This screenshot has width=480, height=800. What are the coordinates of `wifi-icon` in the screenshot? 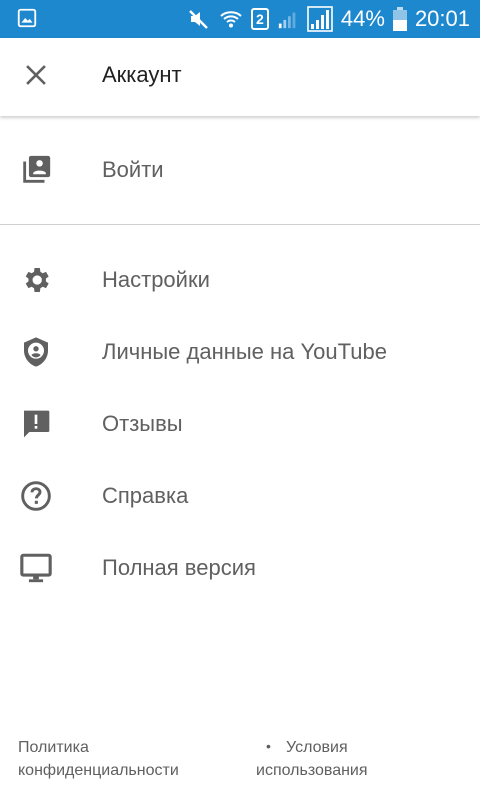 It's located at (231, 19).